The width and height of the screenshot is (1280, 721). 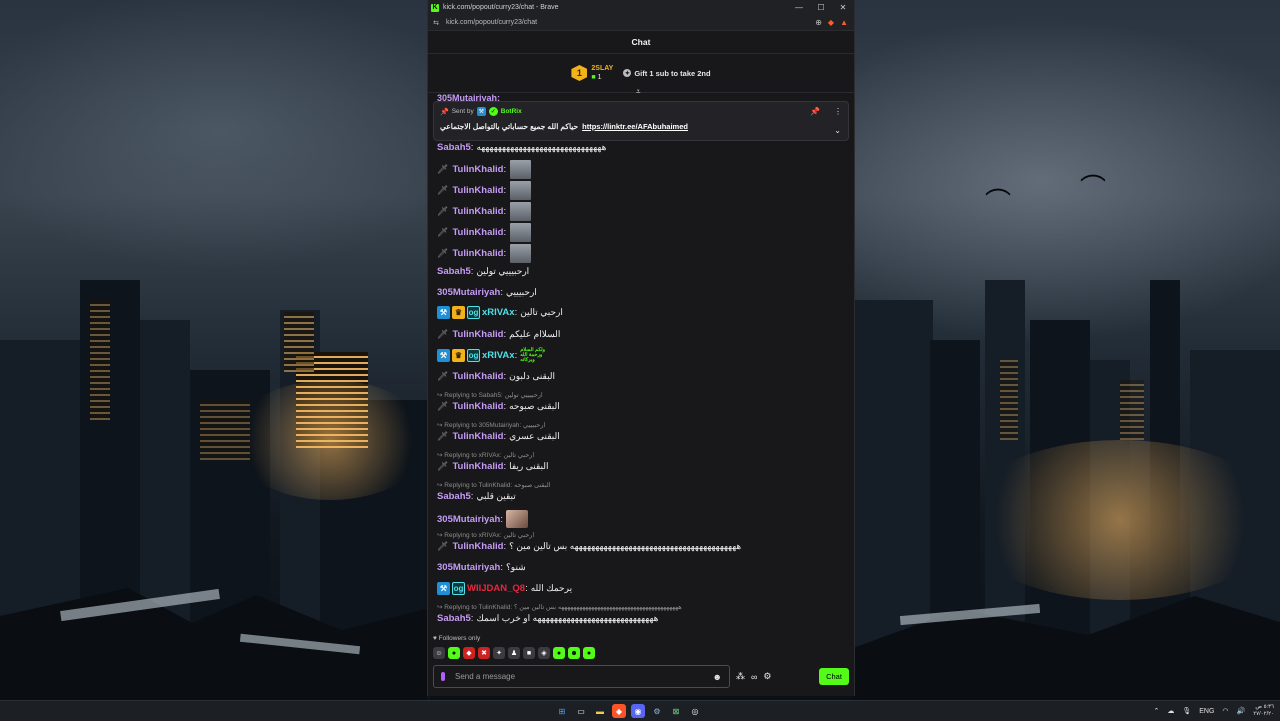 I want to click on sent-by-label: Sent by, so click(x=462, y=111).